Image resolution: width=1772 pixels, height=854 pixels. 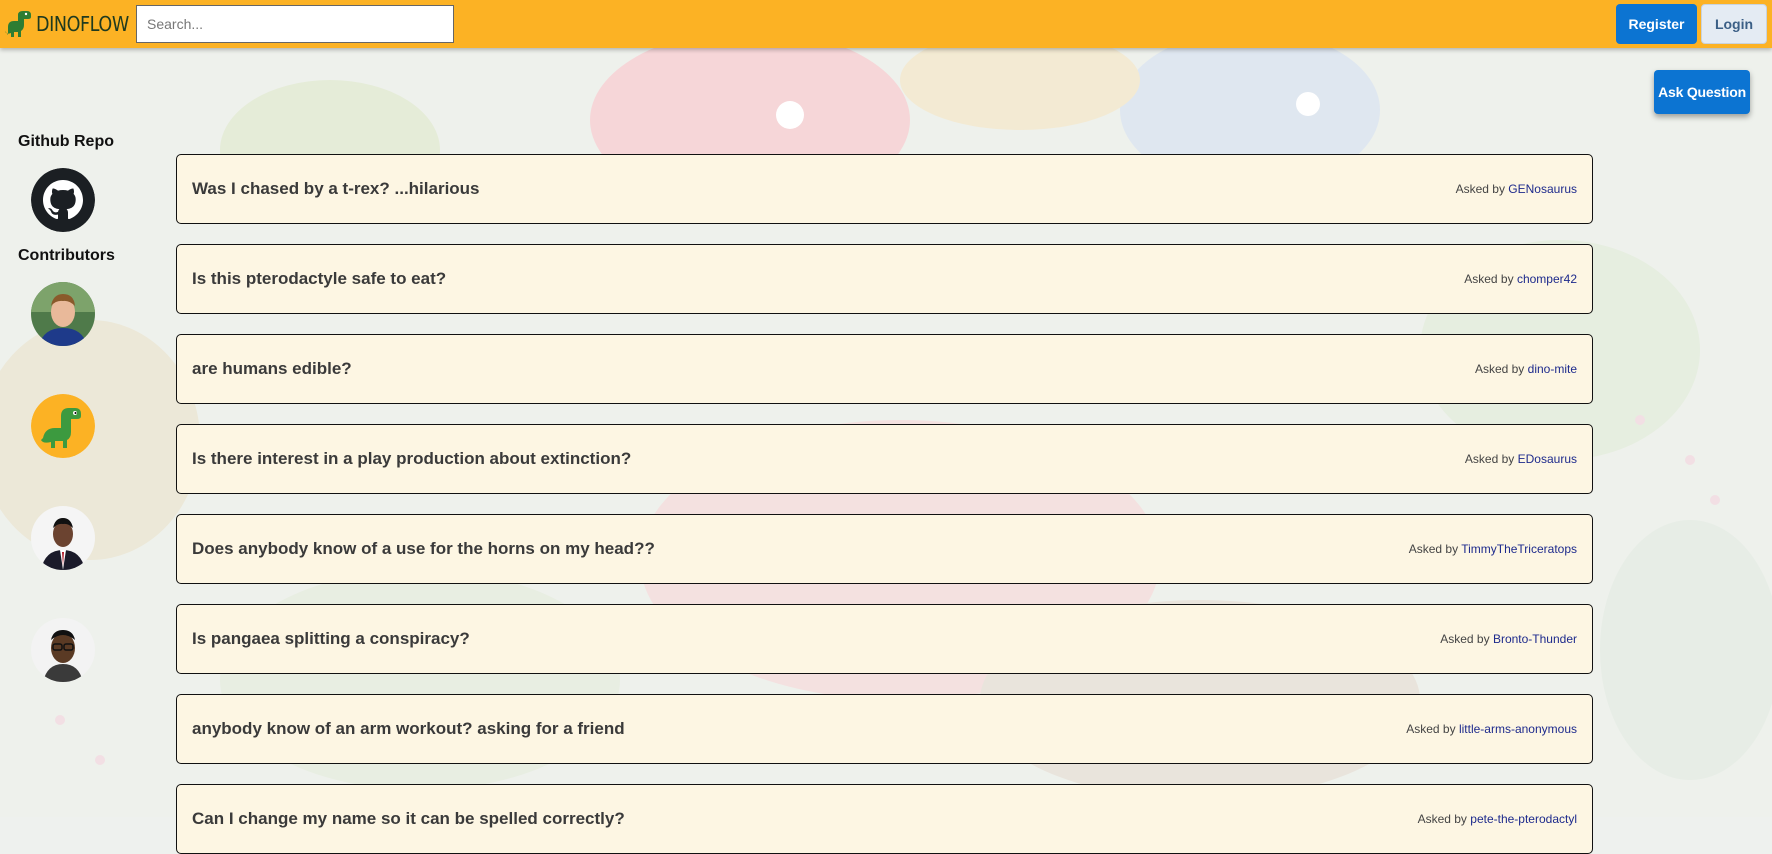 I want to click on question-title: Is pangaea splitting a conspiracy?, so click(x=331, y=639).